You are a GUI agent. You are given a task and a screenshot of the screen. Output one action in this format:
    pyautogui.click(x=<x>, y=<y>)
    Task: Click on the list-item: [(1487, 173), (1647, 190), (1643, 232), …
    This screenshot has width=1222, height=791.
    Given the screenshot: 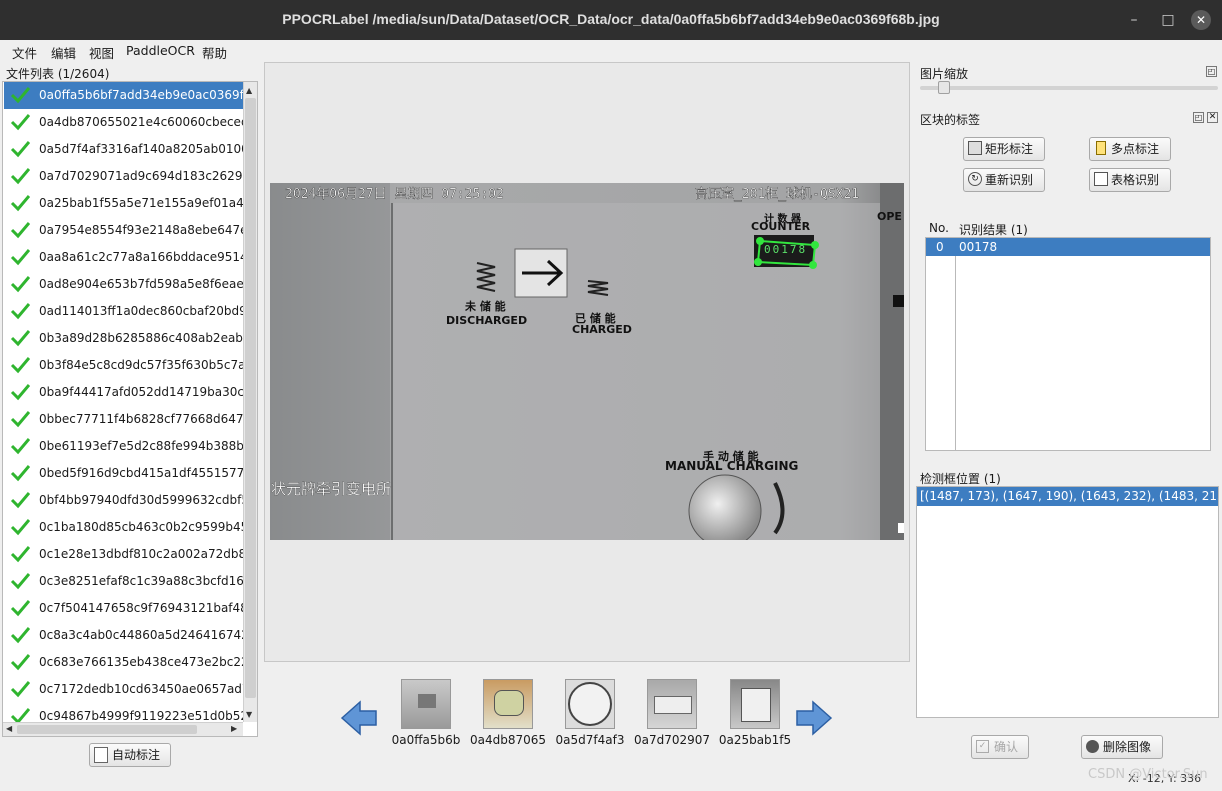 What is the action you would take?
    pyautogui.click(x=1067, y=496)
    